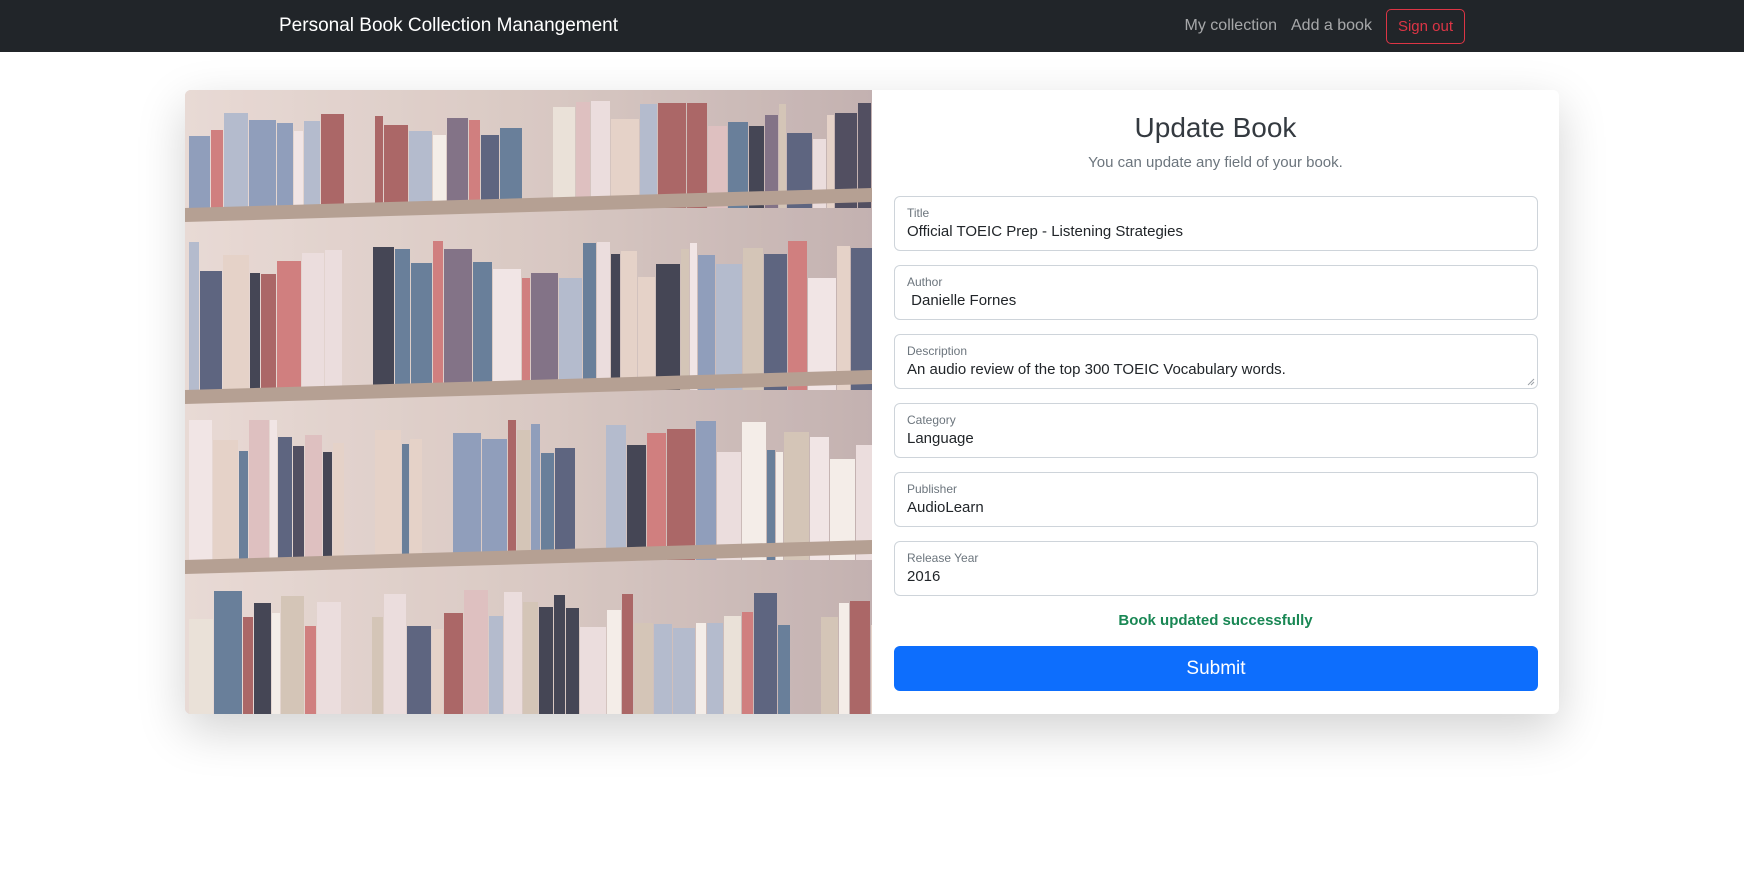 This screenshot has height=892, width=1744. Describe the element at coordinates (932, 489) in the screenshot. I see `publisher-label: Publisher` at that location.